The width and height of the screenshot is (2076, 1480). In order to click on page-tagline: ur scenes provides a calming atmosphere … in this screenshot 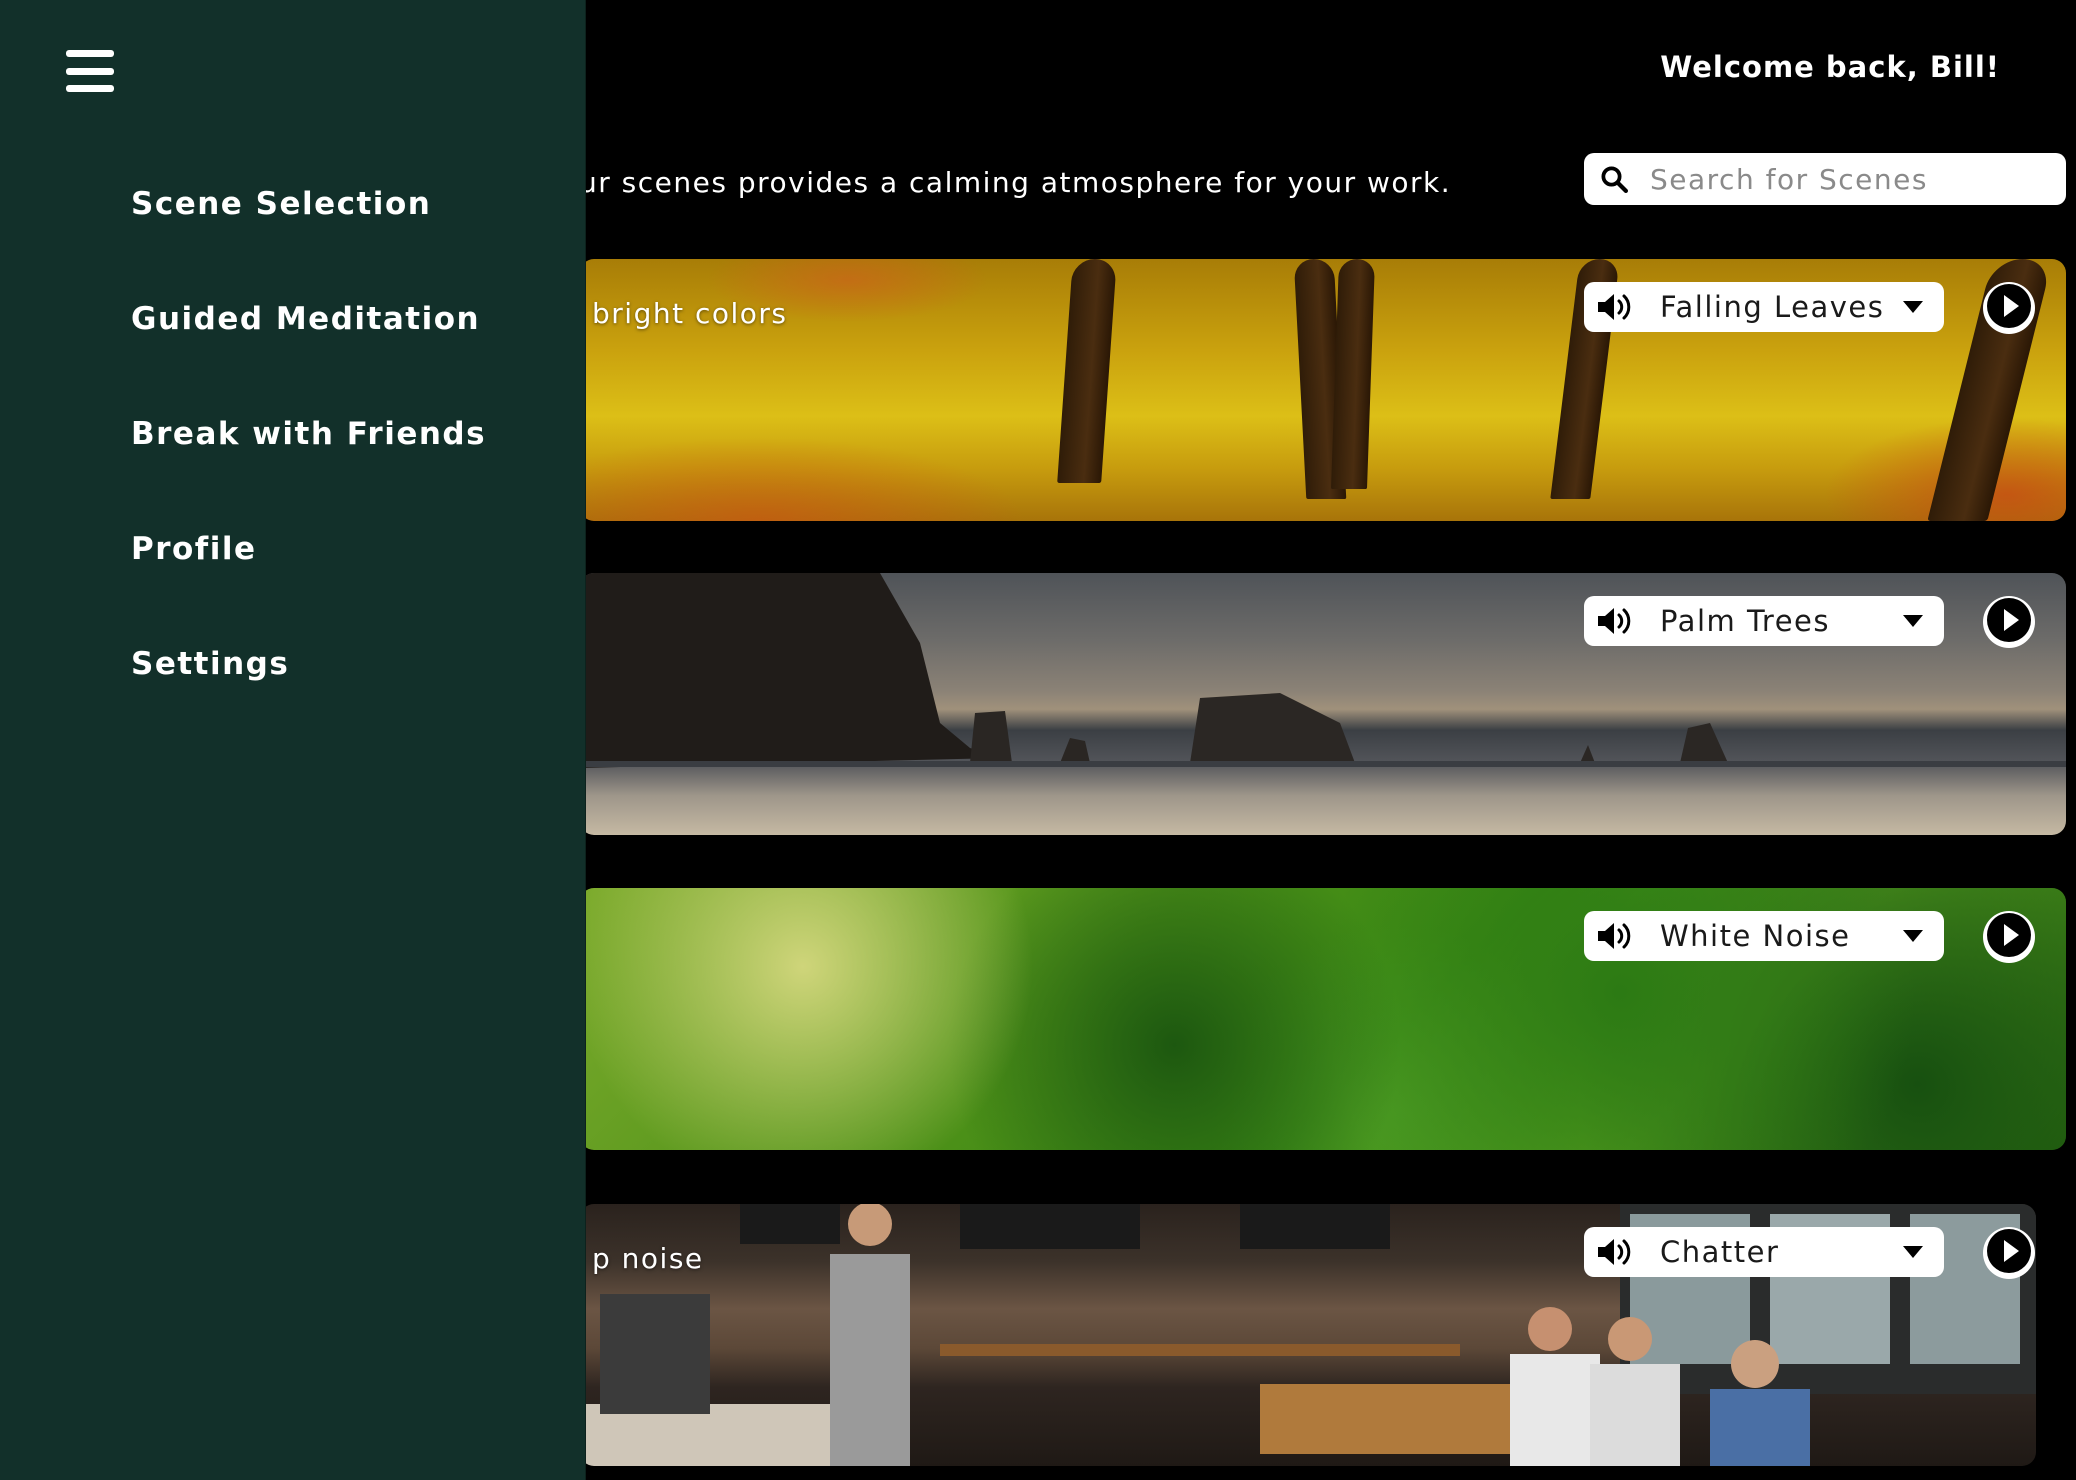, I will do `click(1015, 182)`.